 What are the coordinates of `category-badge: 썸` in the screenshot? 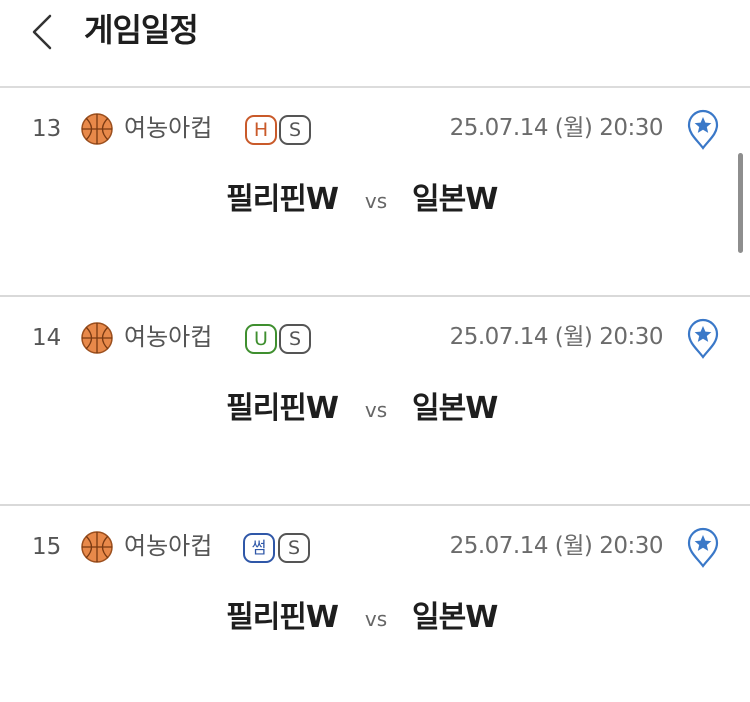 It's located at (259, 548).